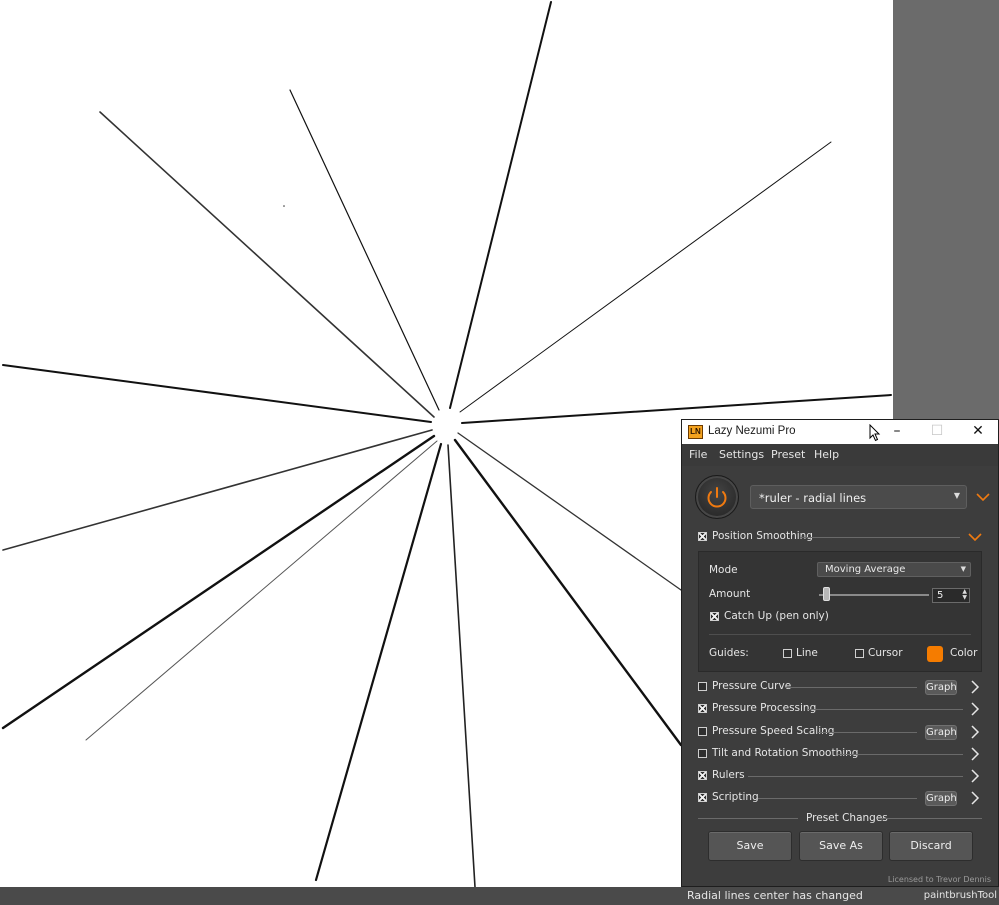  What do you see at coordinates (762, 536) in the screenshot?
I see `position-smoothing-label: Position Smoothing` at bounding box center [762, 536].